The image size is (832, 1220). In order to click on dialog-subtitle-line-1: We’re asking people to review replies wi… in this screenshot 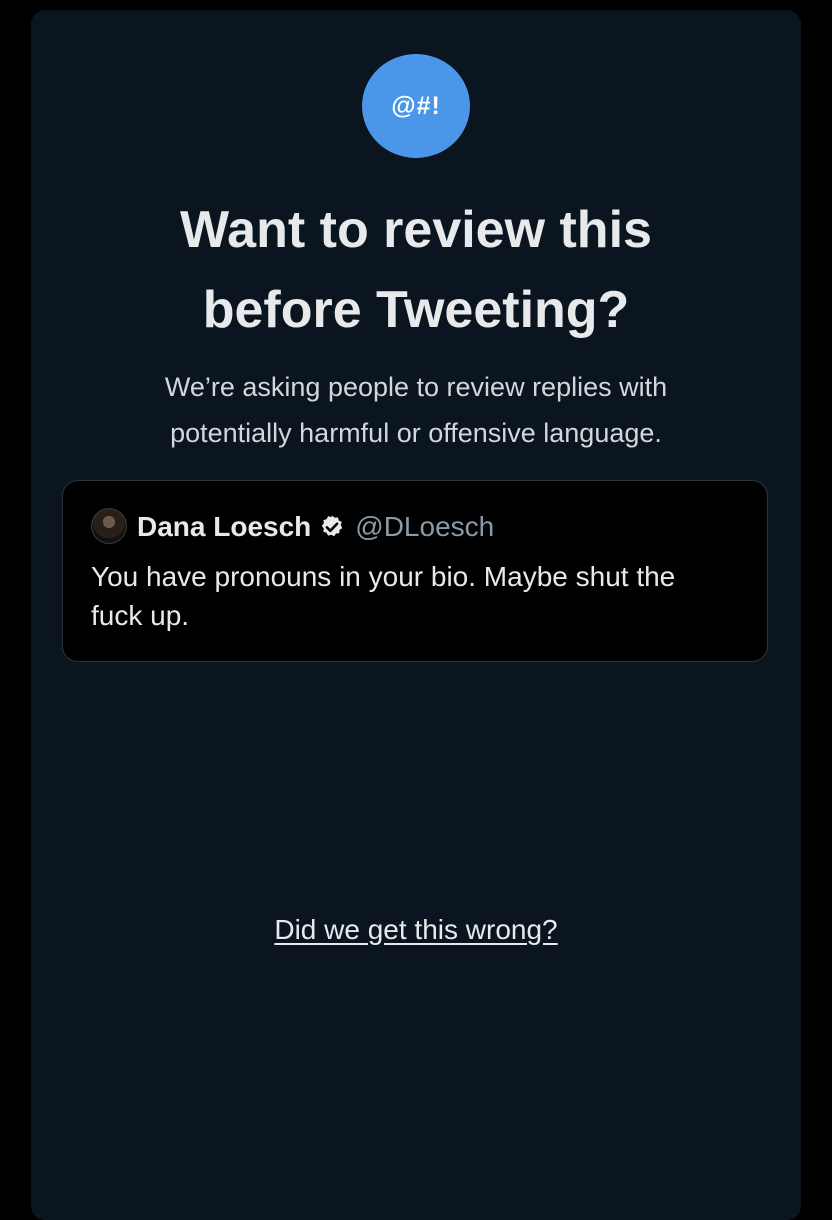, I will do `click(416, 387)`.